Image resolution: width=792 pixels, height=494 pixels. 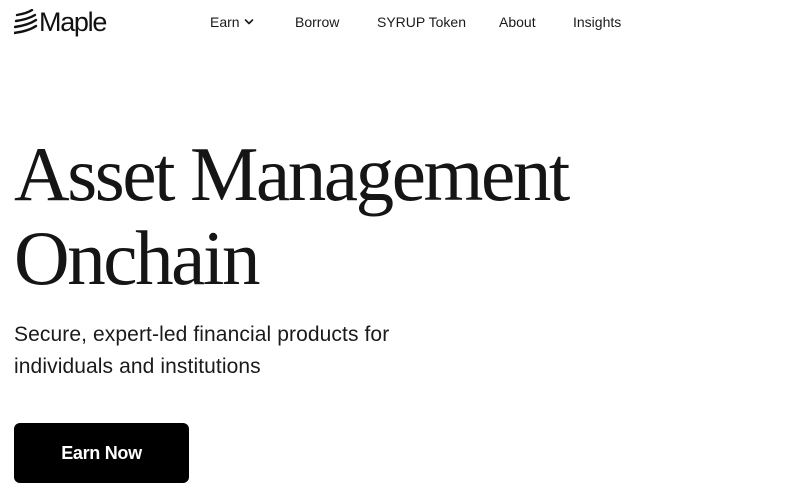 I want to click on nav-item-syrup-token: SYRUP Token, so click(x=421, y=22).